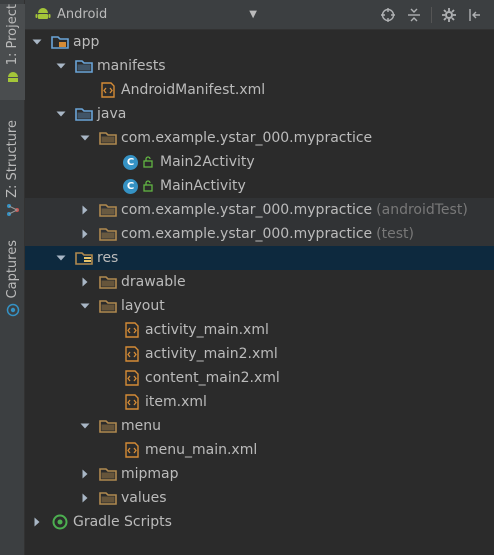 The height and width of the screenshot is (555, 494). What do you see at coordinates (60, 42) in the screenshot?
I see `module-folder-icon` at bounding box center [60, 42].